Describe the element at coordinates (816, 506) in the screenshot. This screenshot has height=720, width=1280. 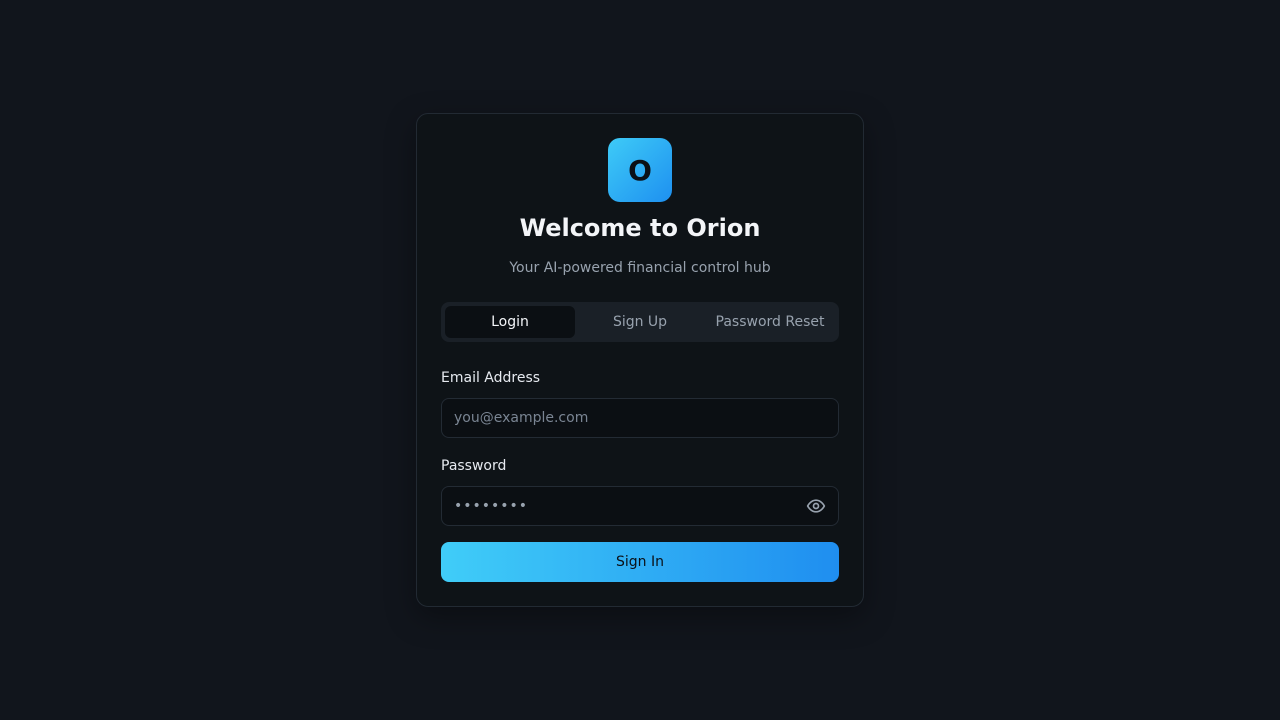
I see `eye-icon` at that location.